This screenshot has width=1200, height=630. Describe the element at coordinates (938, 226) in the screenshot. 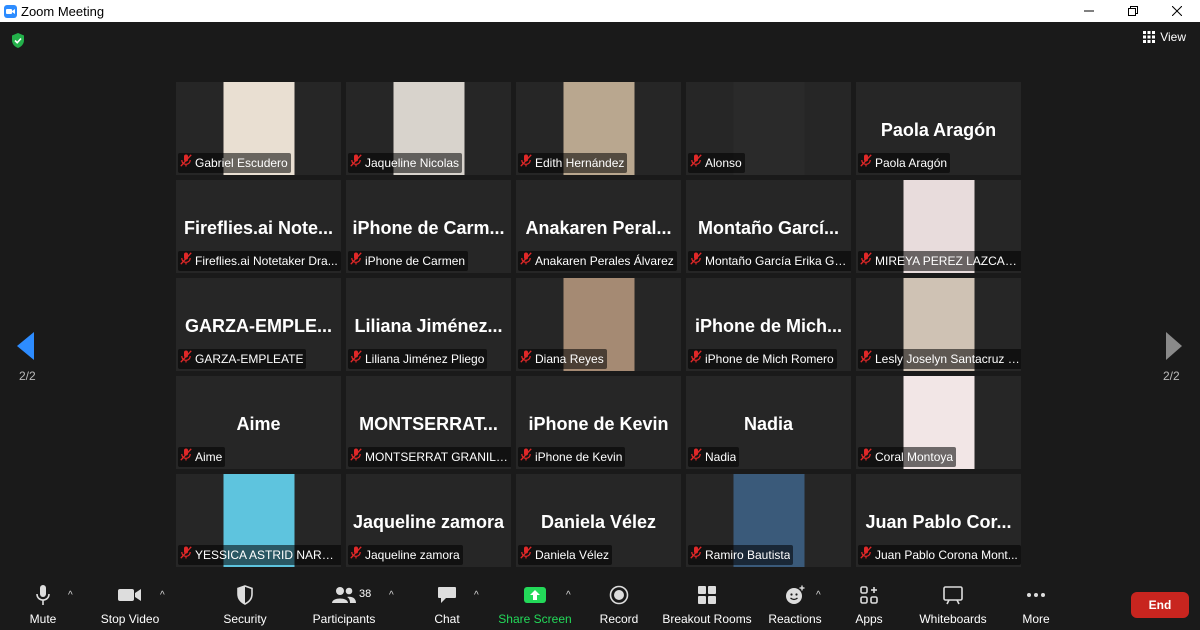

I see `participant-tile: MIREYA PEREZ LAZCANO` at that location.